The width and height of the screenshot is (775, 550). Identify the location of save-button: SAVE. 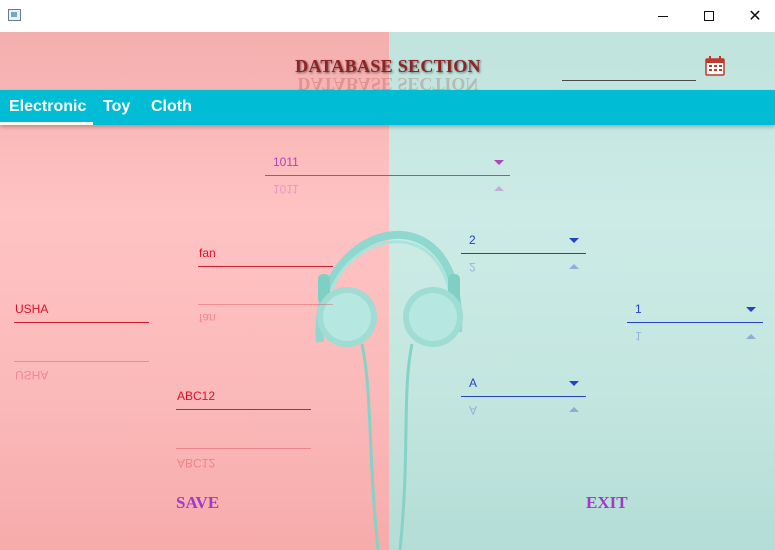
(197, 503).